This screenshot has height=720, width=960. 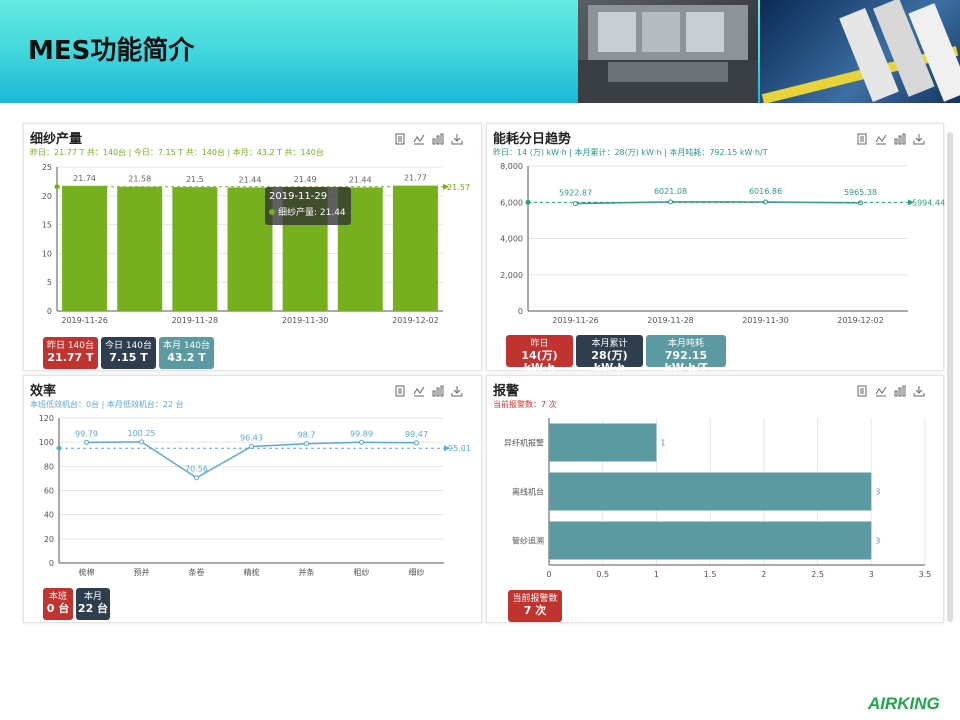 What do you see at coordinates (305, 179) in the screenshot?
I see `data-label: 21.49` at bounding box center [305, 179].